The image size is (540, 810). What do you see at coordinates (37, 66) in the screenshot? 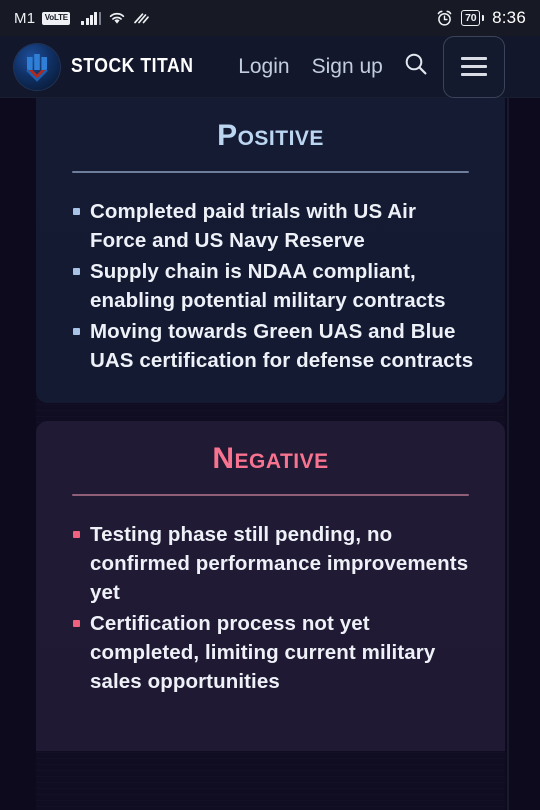
I see `stock-titan-logo-icon` at bounding box center [37, 66].